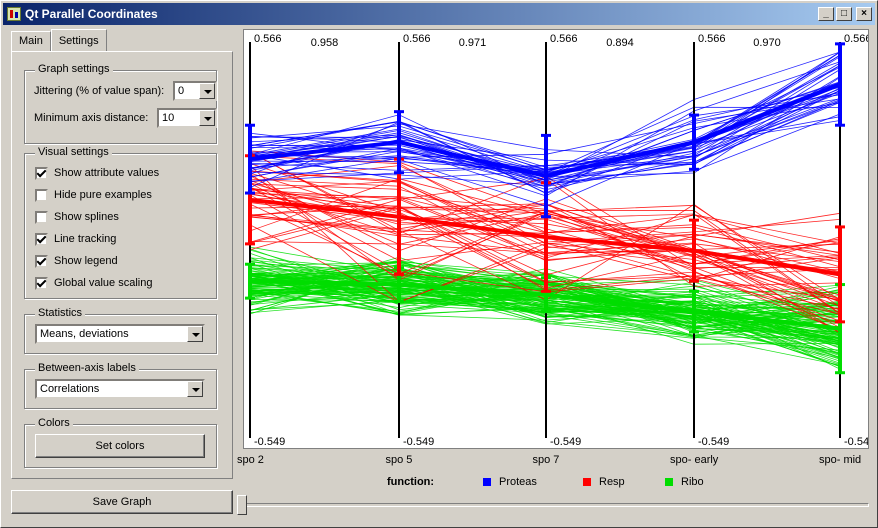 The image size is (878, 528). Describe the element at coordinates (620, 43) in the screenshot. I see `correlation-label: 0.894` at that location.